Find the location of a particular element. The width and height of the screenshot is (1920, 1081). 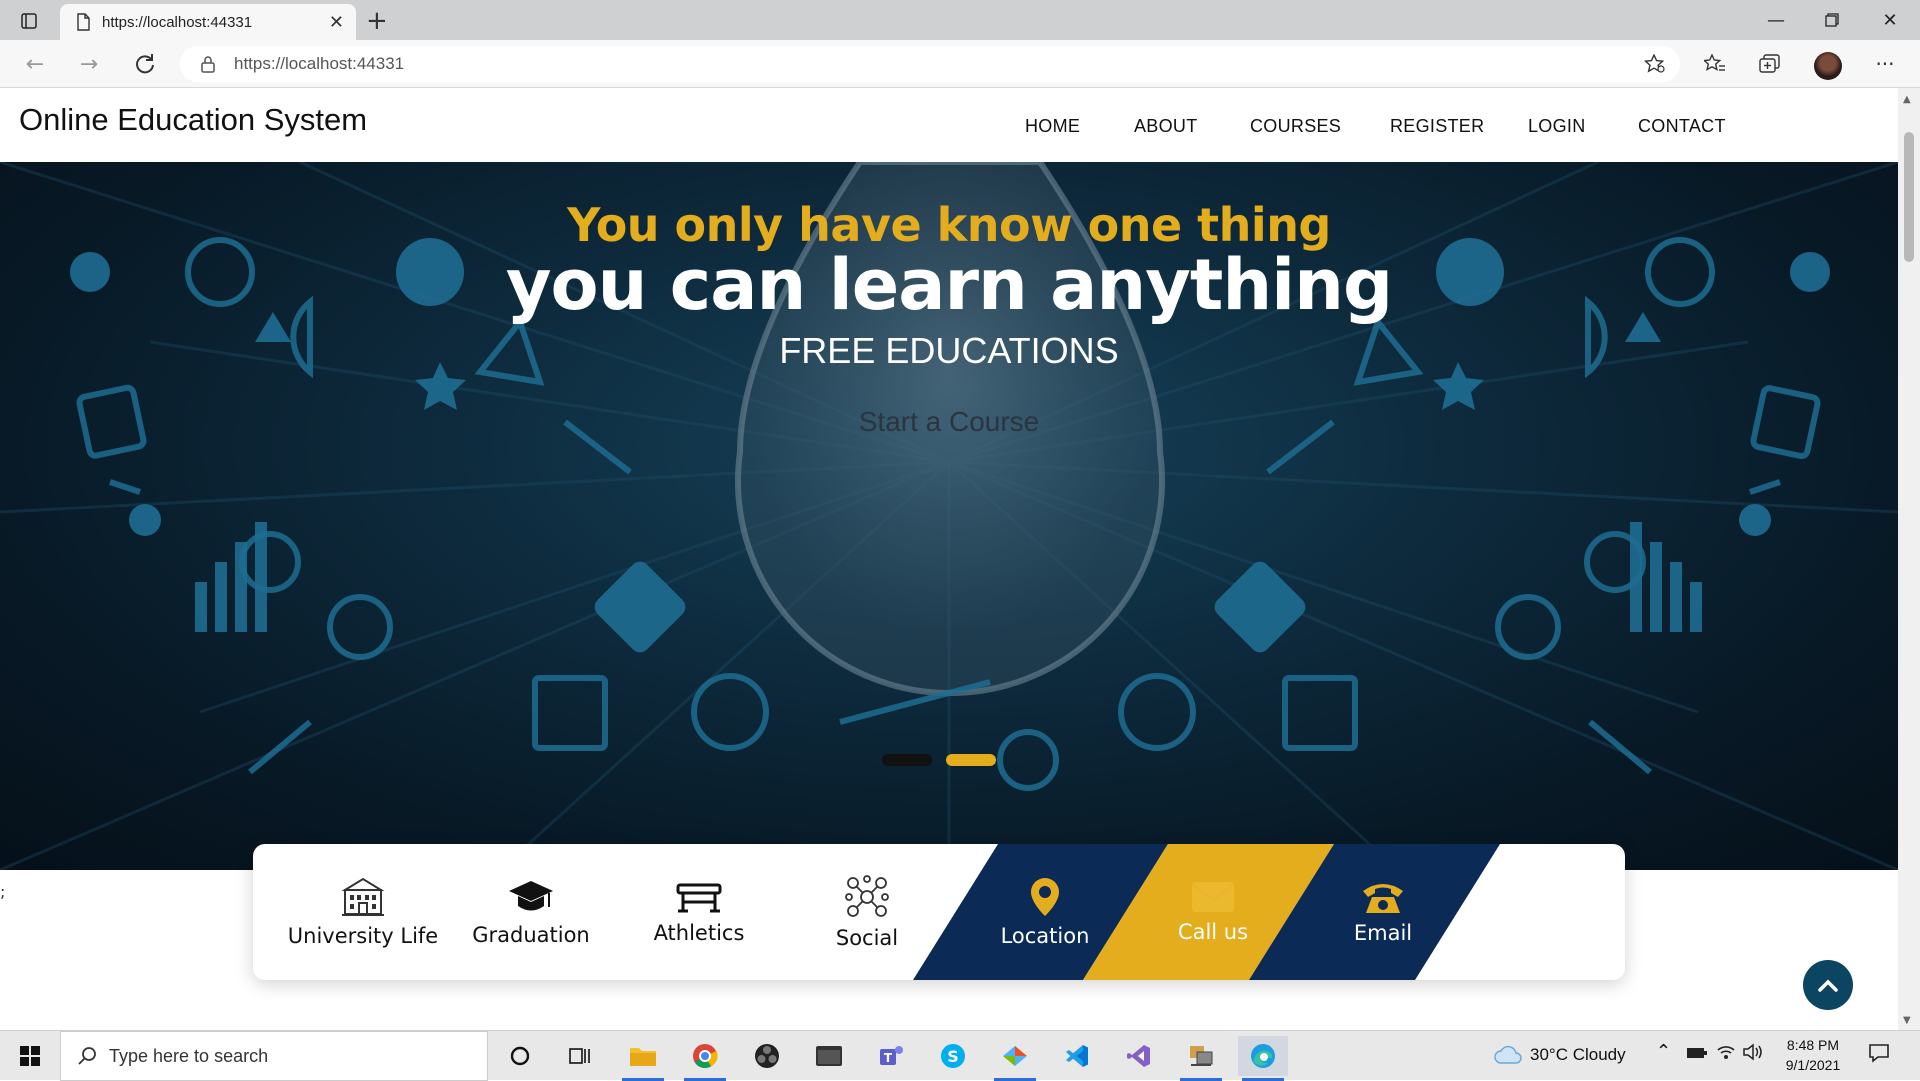

feature-label: Graduation is located at coordinates (531, 935).